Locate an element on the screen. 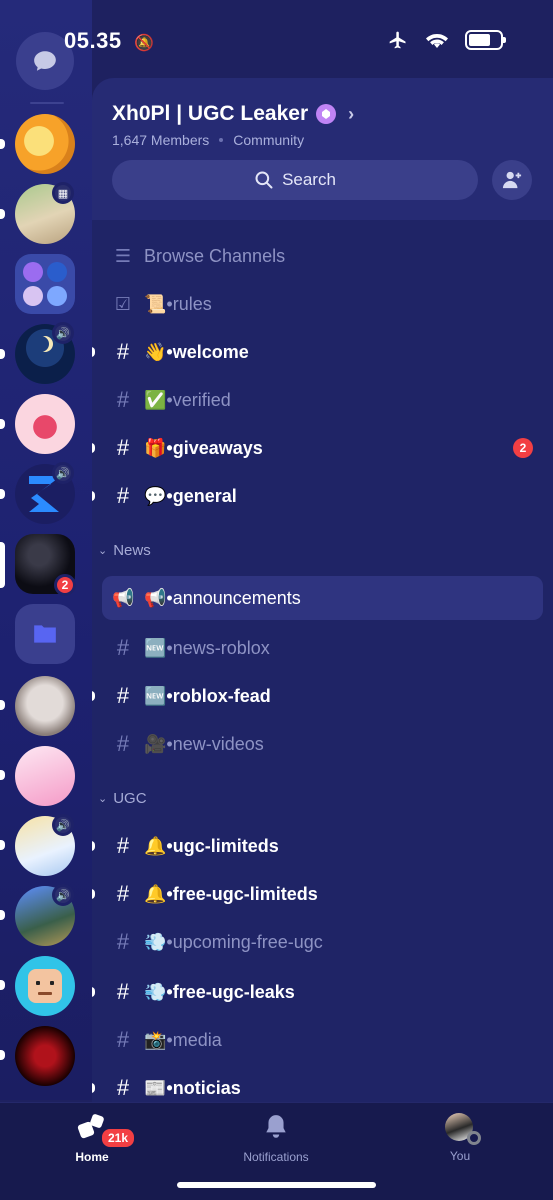 This screenshot has height=1200, width=553. channel-label: 💨•free-ugc-leaks is located at coordinates (219, 991).